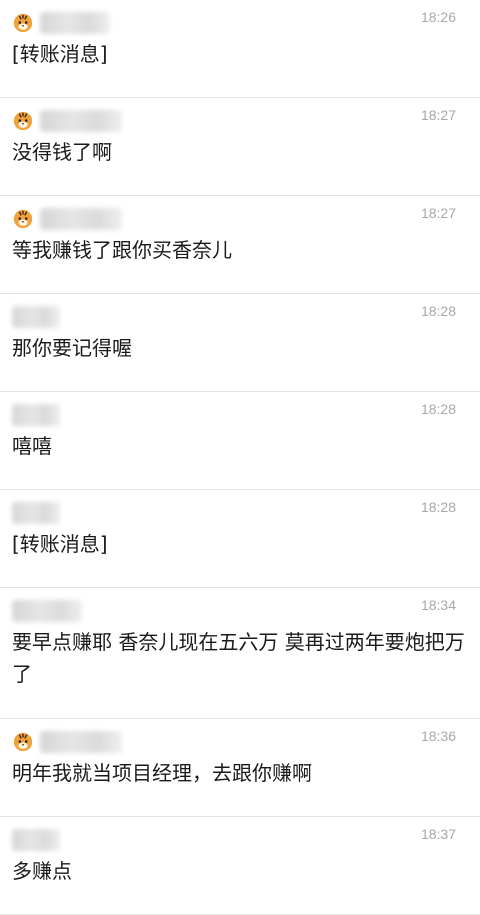 Image resolution: width=480 pixels, height=915 pixels. Describe the element at coordinates (438, 605) in the screenshot. I see `message-time: 18:34` at that location.